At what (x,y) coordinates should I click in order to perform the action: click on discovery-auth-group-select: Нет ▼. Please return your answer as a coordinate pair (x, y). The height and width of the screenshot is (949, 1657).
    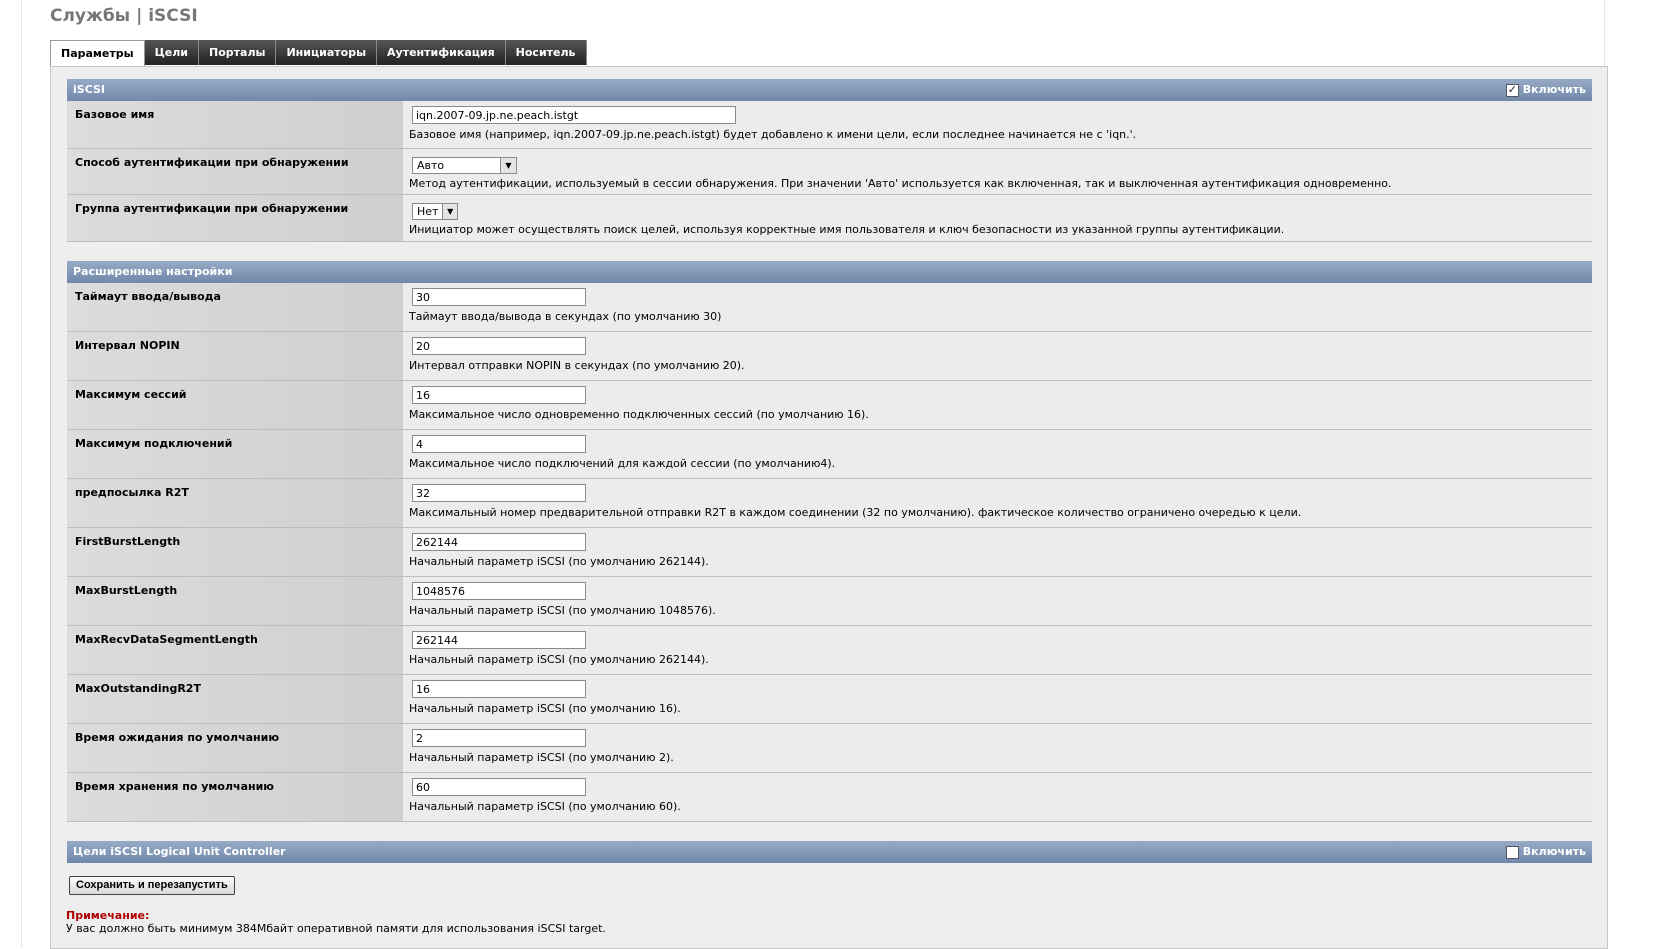
    Looking at the image, I should click on (435, 211).